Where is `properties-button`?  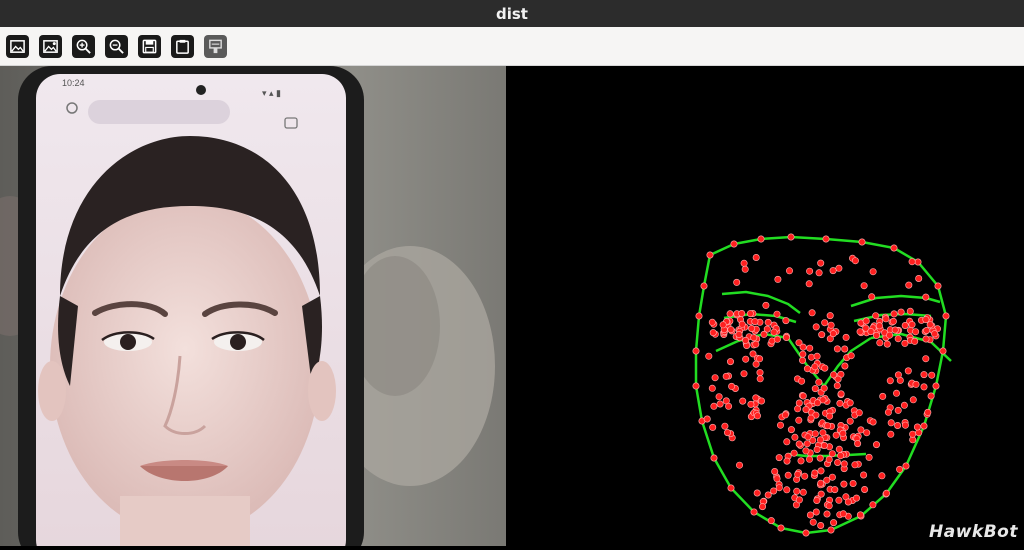
properties-button is located at coordinates (215, 46).